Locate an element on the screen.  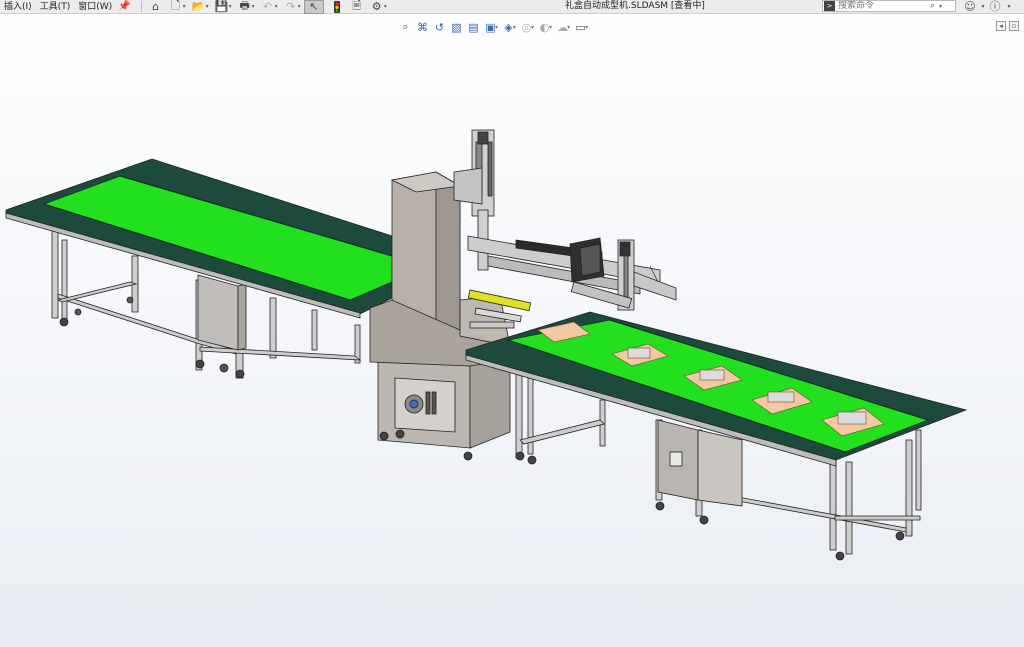
expand-panel-icon: ▫ is located at coordinates (1014, 26).